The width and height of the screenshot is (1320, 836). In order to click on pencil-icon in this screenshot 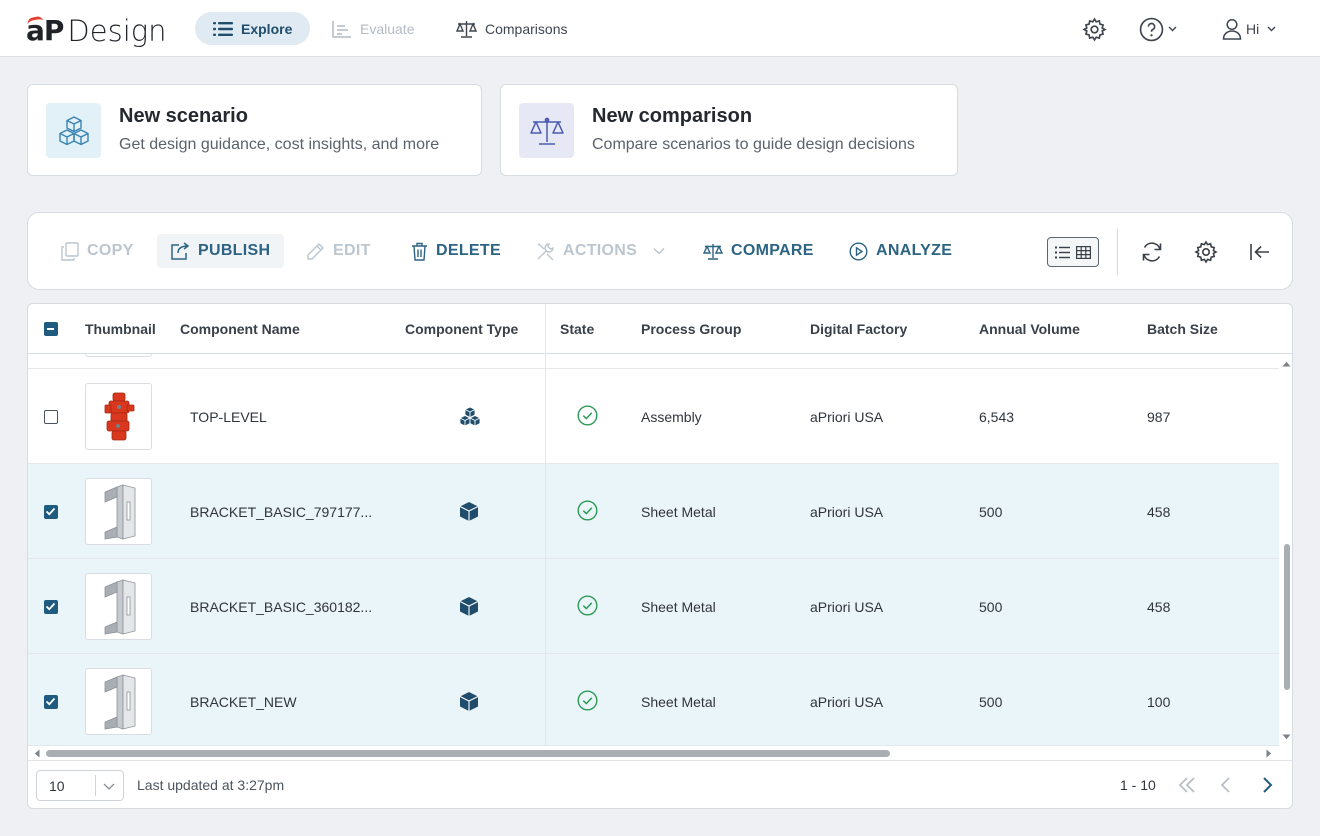, I will do `click(315, 251)`.